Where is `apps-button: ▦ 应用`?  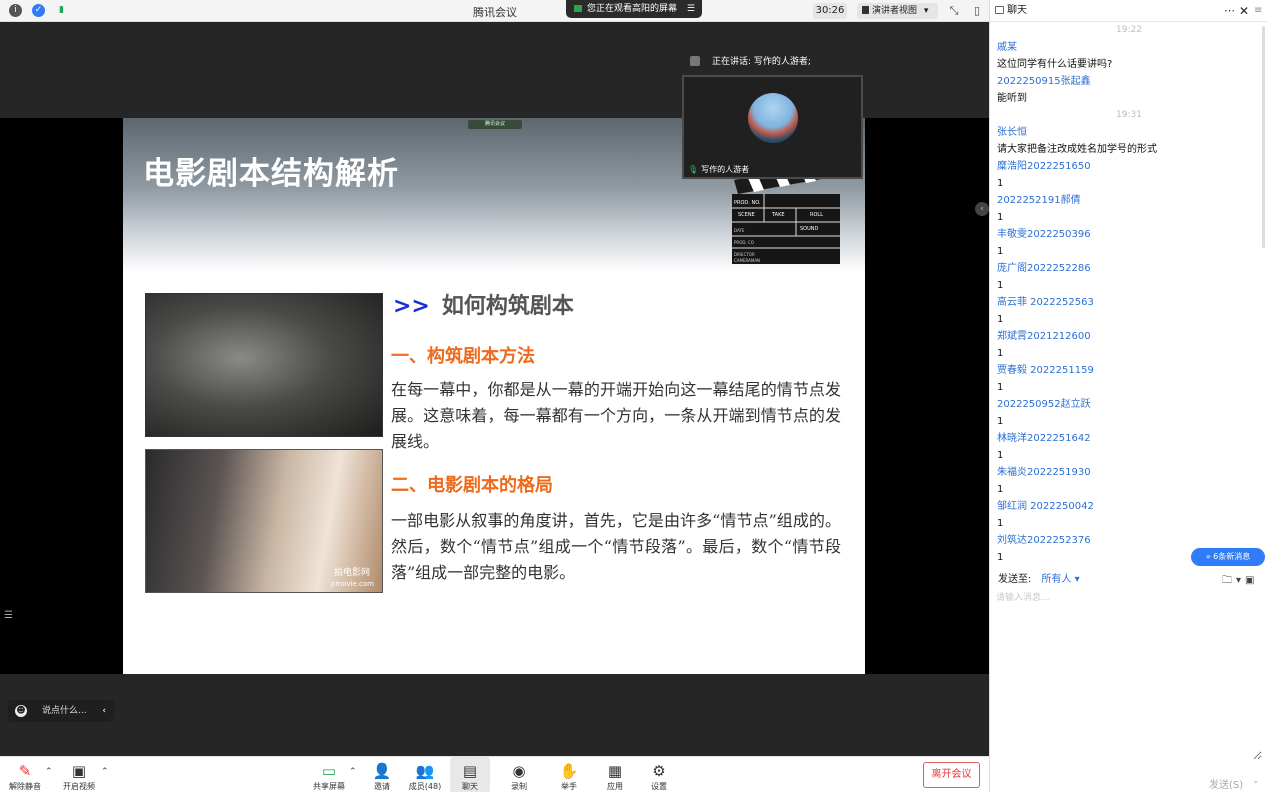 apps-button: ▦ 应用 is located at coordinates (615, 774).